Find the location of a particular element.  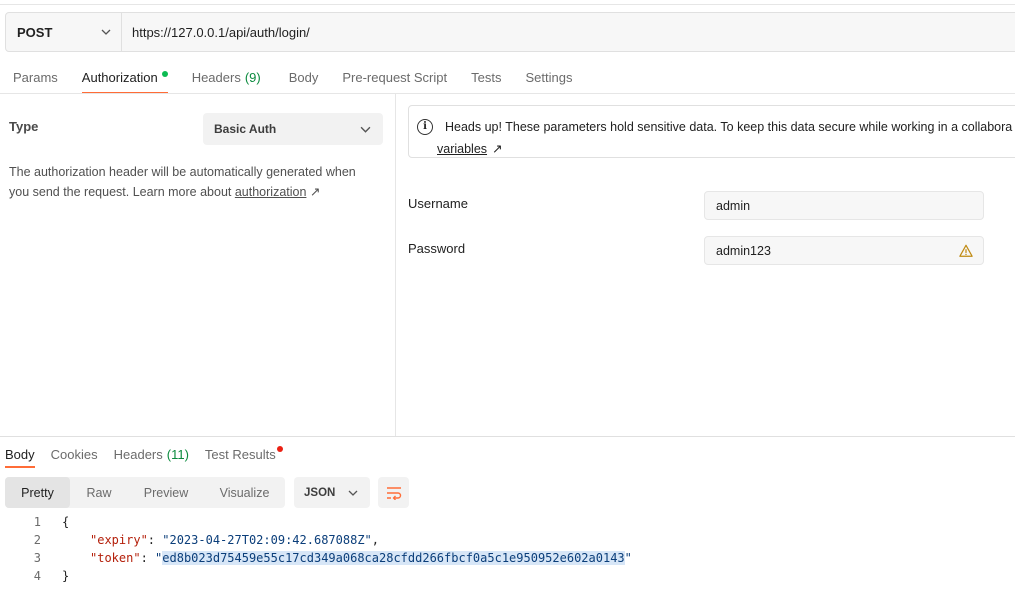

top-border is located at coordinates (507, 4).